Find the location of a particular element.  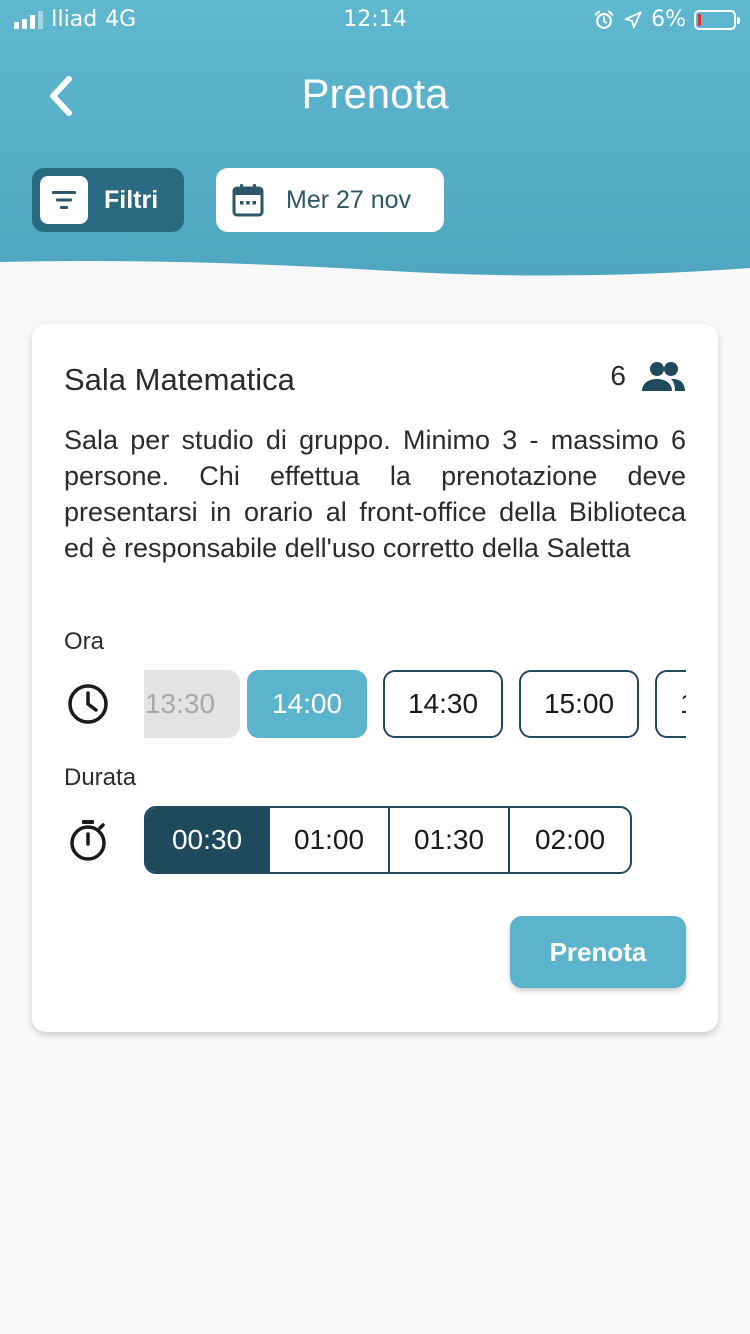

time-slot-list: 13:30 14:00 14:30 15:00 15:30 is located at coordinates (415, 704).